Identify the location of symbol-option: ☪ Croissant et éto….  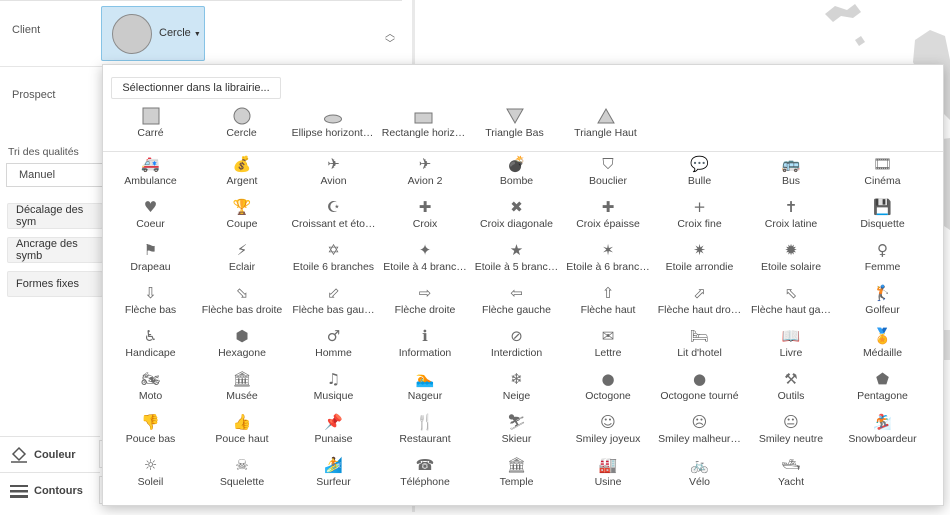
(333, 218).